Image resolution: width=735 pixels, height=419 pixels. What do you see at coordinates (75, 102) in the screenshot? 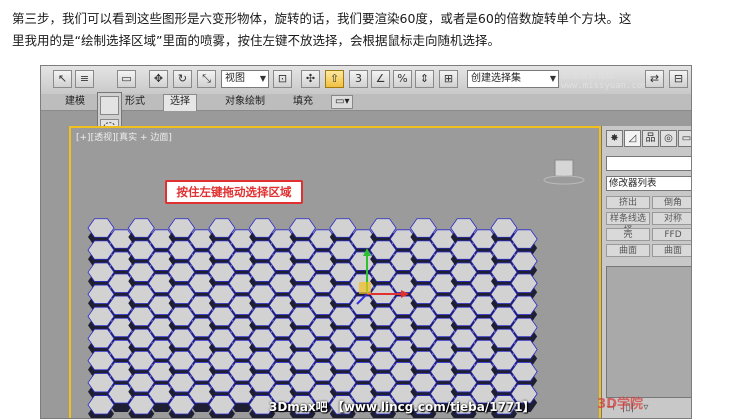
I see `ribbon-tab-modeling: 建模` at bounding box center [75, 102].